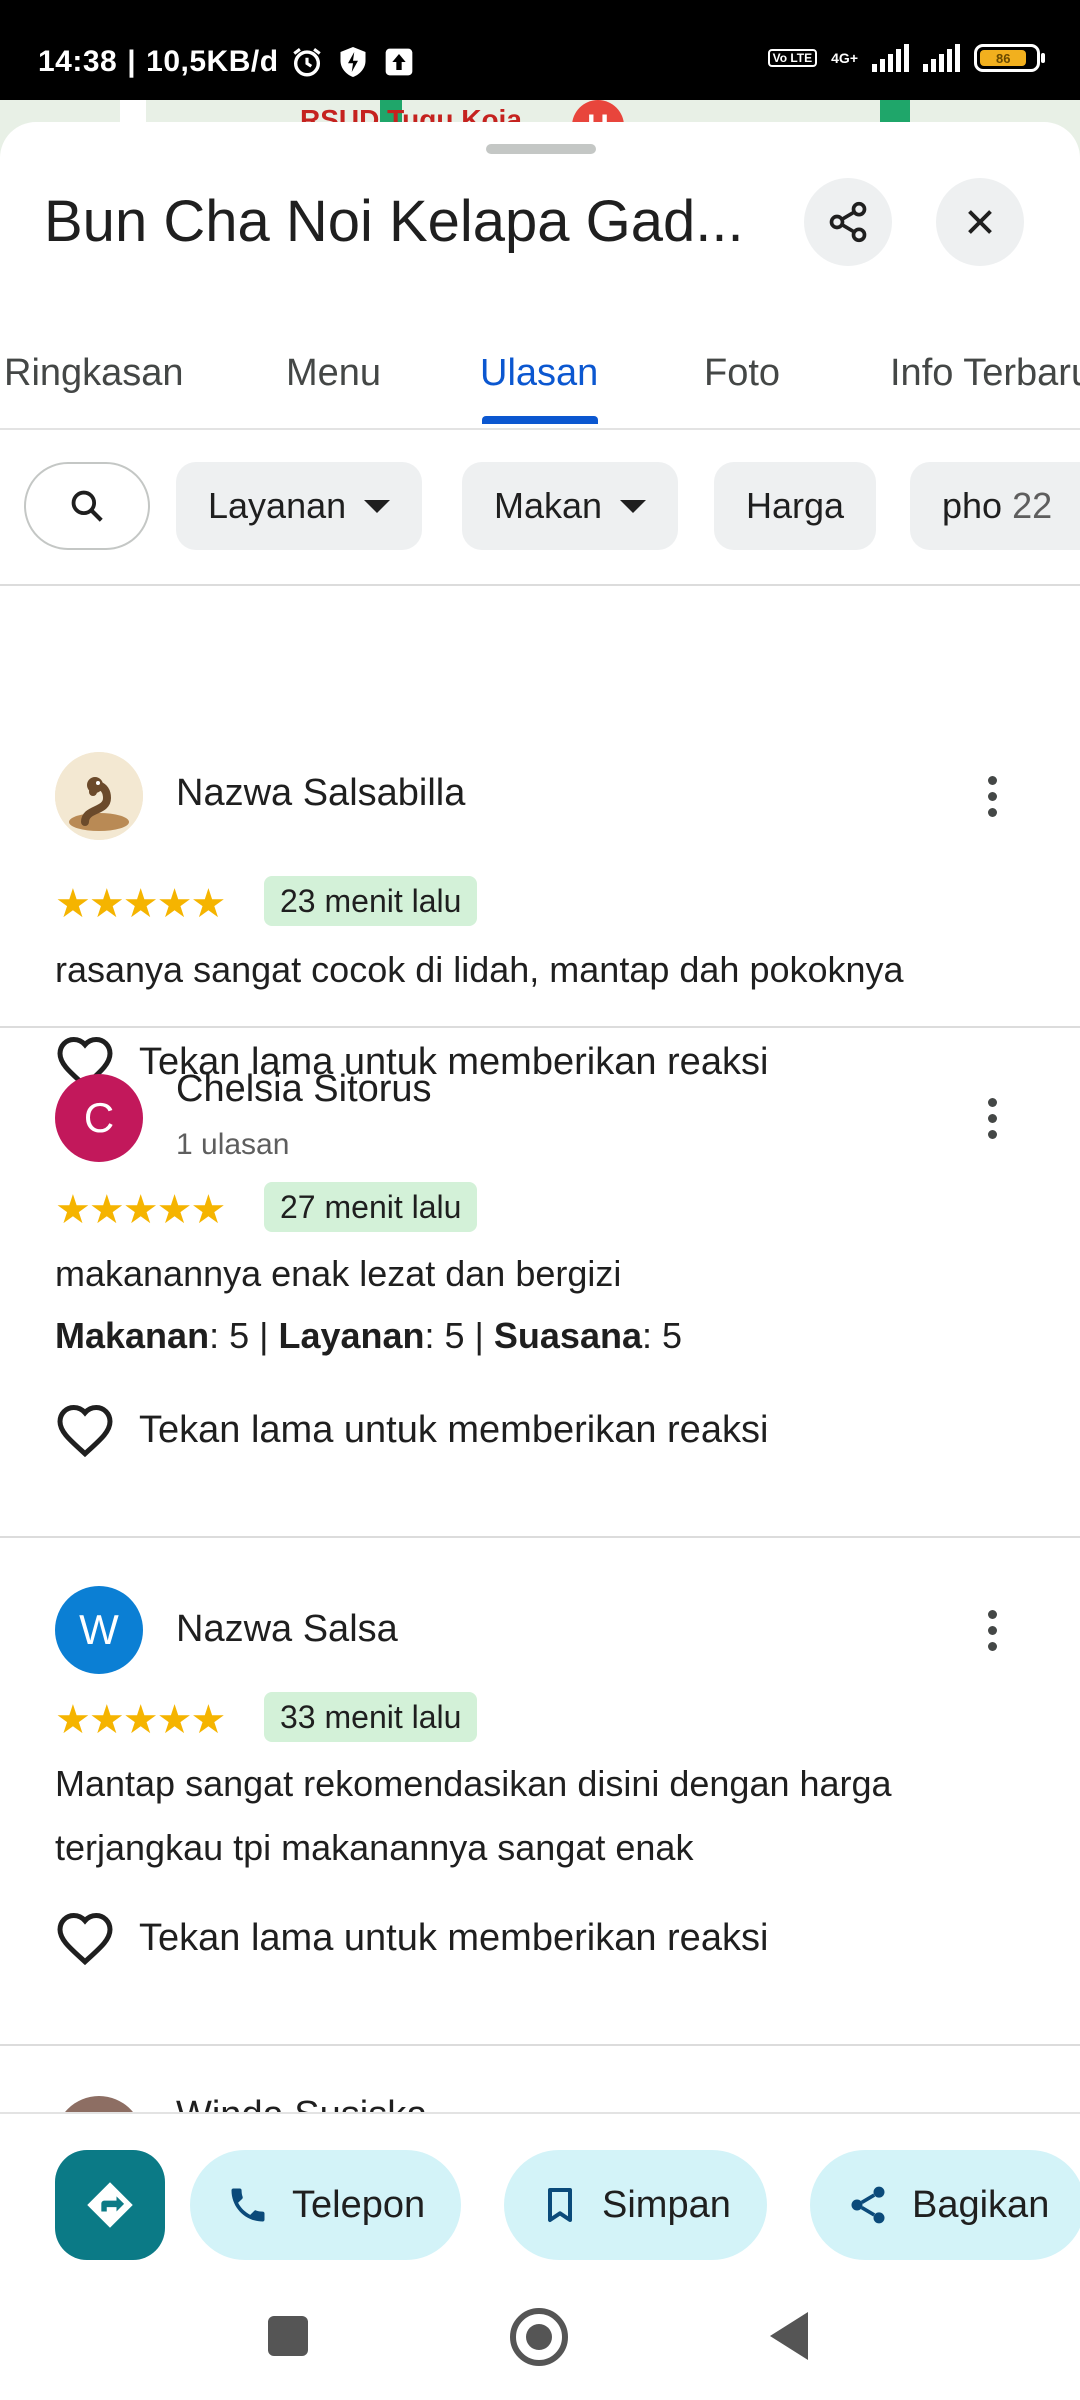 Image resolution: width=1080 pixels, height=2400 pixels. I want to click on save-label: Simpan, so click(666, 2204).